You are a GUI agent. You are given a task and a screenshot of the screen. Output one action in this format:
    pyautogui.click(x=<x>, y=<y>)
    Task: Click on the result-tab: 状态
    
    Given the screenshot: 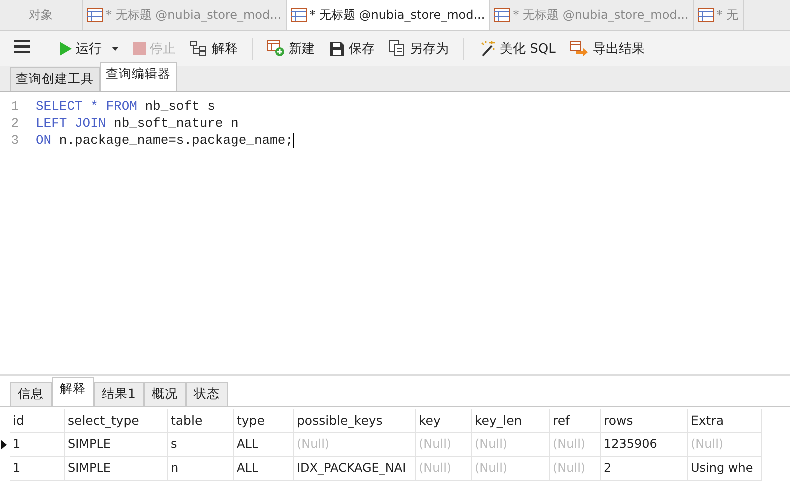 What is the action you would take?
    pyautogui.click(x=207, y=394)
    